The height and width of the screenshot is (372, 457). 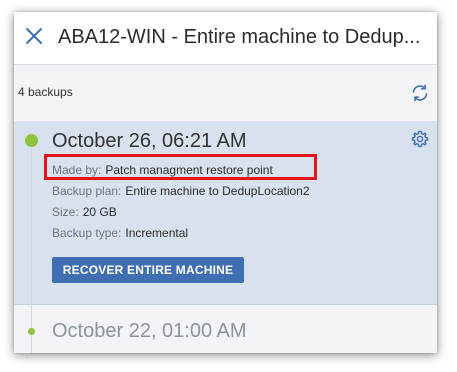 I want to click on backup-type-row: Backup type: Incremental, so click(x=120, y=233).